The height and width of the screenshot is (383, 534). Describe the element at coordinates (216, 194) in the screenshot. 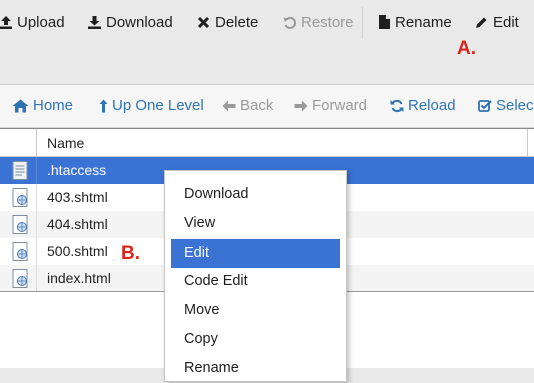

I see `menu-item-label: Download` at that location.